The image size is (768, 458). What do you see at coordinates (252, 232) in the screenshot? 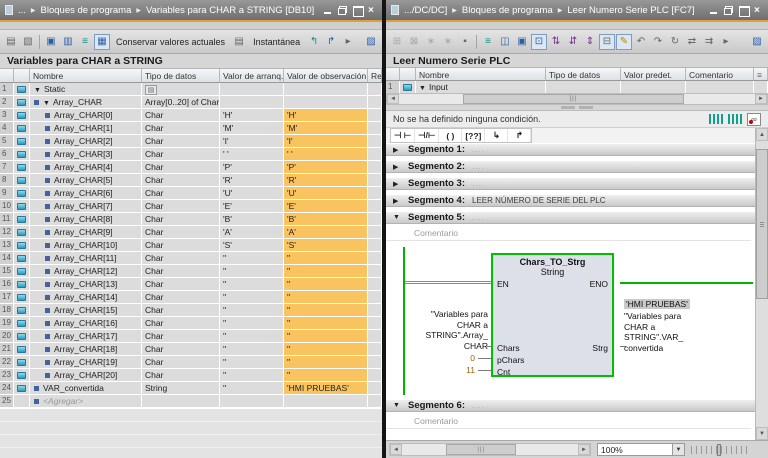
I see `start-value-cell: 'A'` at bounding box center [252, 232].